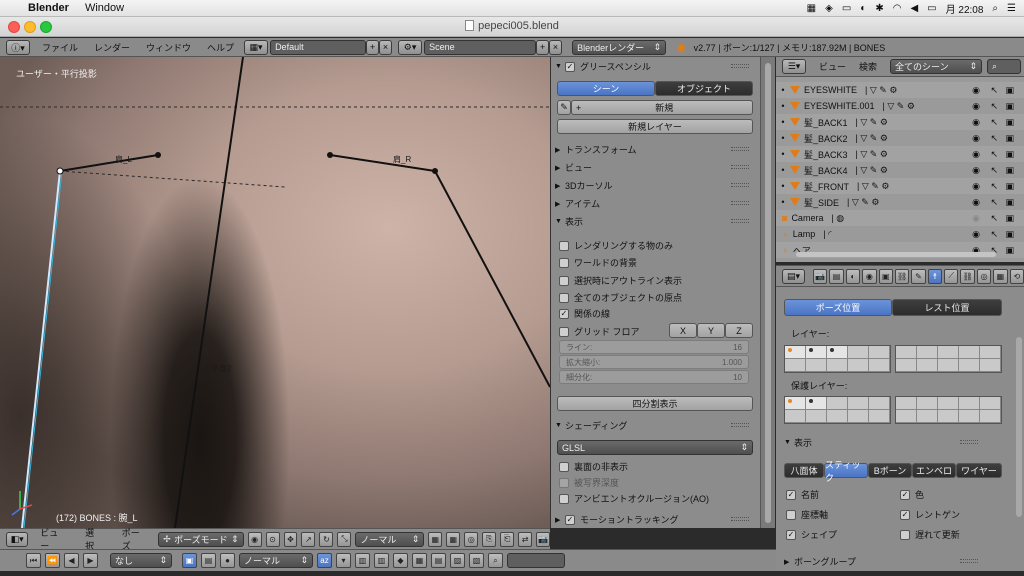  I want to click on bone-shoulder-r, so click(382, 163).